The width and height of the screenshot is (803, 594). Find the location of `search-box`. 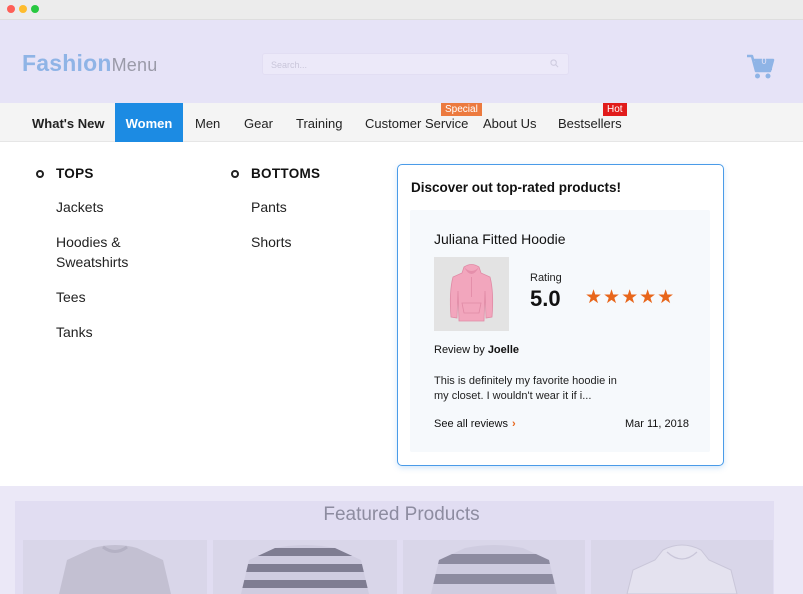

search-box is located at coordinates (415, 64).